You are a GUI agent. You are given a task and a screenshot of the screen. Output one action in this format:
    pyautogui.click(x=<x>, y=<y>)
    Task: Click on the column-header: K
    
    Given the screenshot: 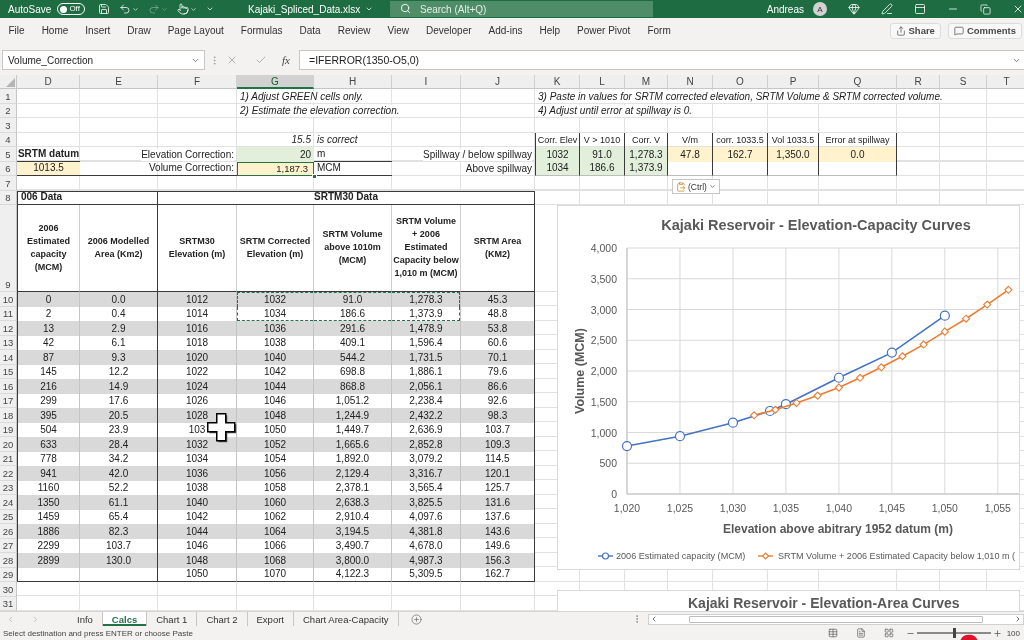 What is the action you would take?
    pyautogui.click(x=557, y=82)
    